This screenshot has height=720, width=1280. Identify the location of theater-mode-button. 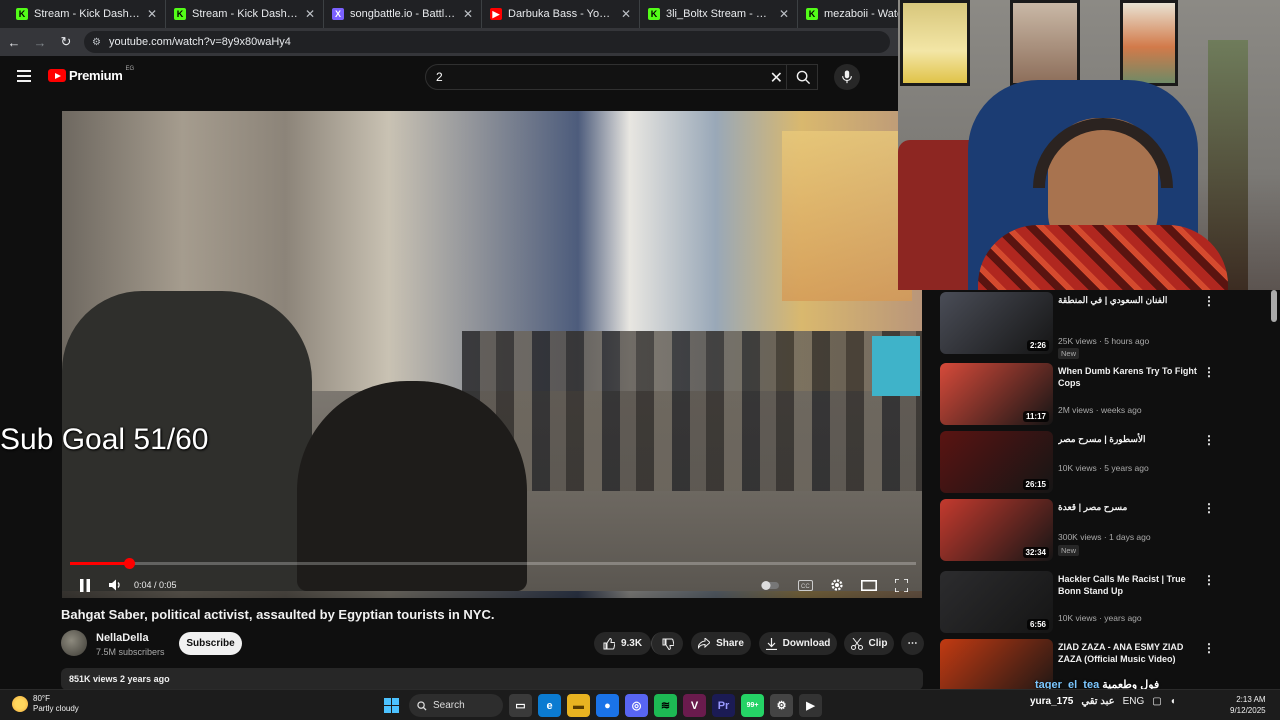
(869, 585).